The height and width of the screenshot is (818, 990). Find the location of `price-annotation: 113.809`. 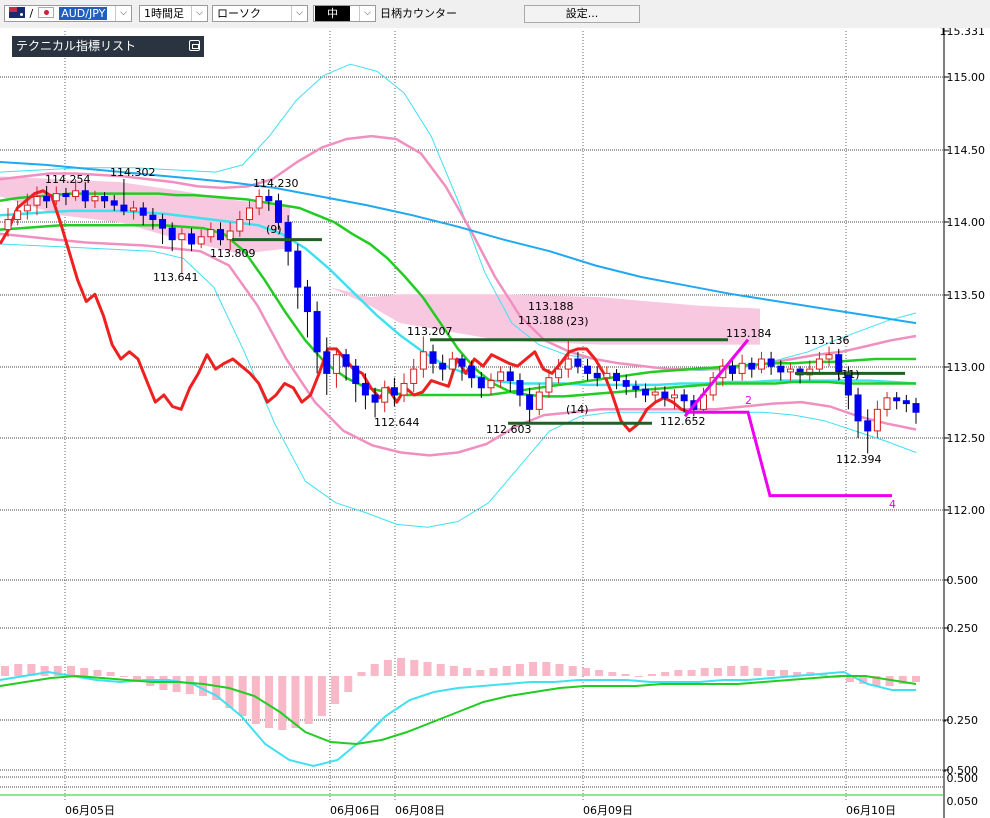

price-annotation: 113.809 is located at coordinates (233, 253).